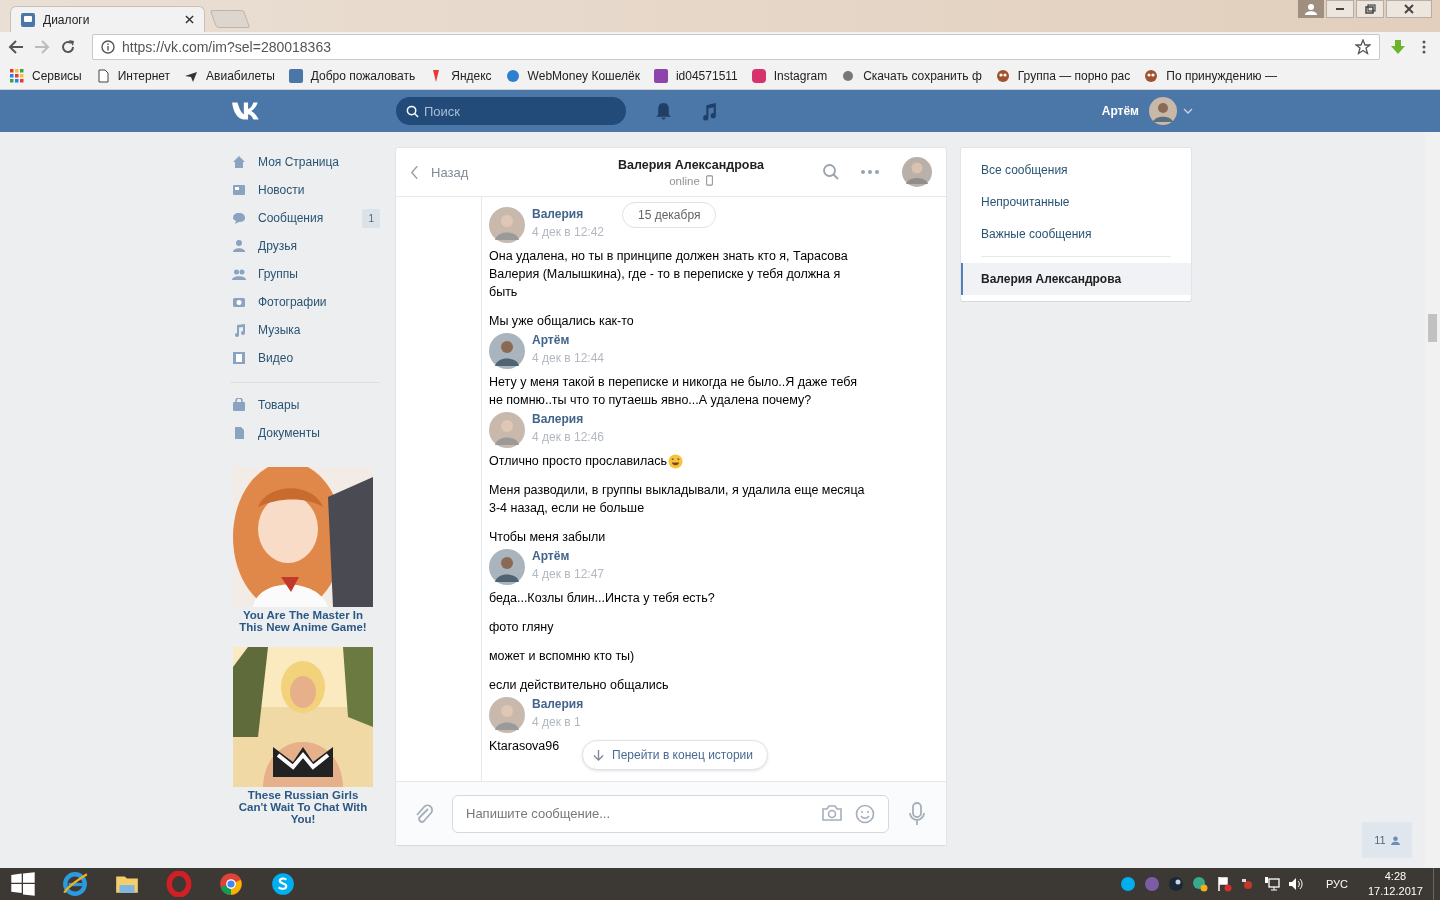 Image resolution: width=1440 pixels, height=900 pixels. I want to click on restore-button, so click(1370, 9).